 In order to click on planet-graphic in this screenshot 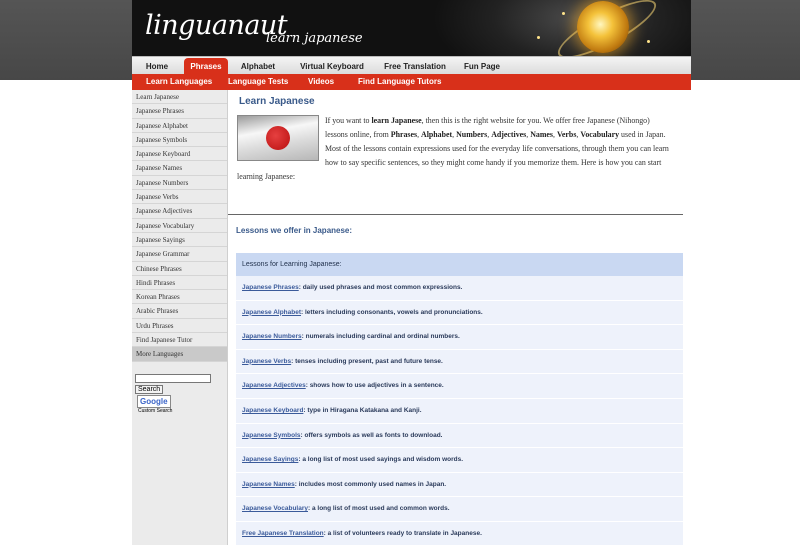, I will do `click(603, 27)`.